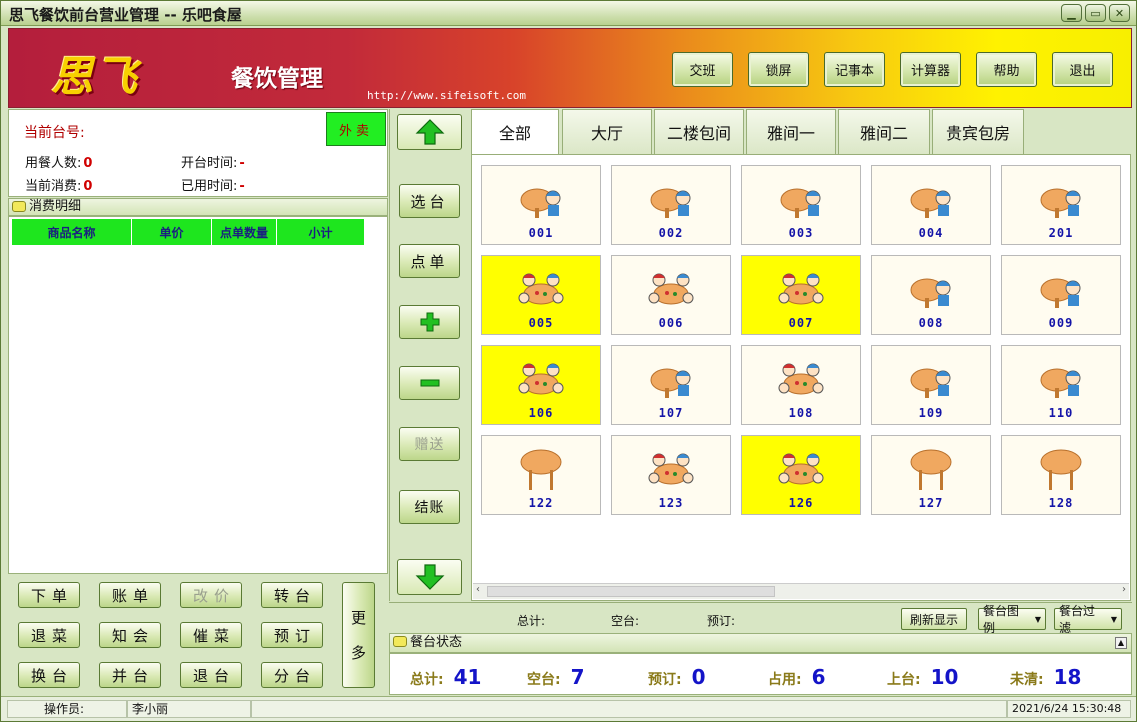  I want to click on bill-button: 账单, so click(130, 595).